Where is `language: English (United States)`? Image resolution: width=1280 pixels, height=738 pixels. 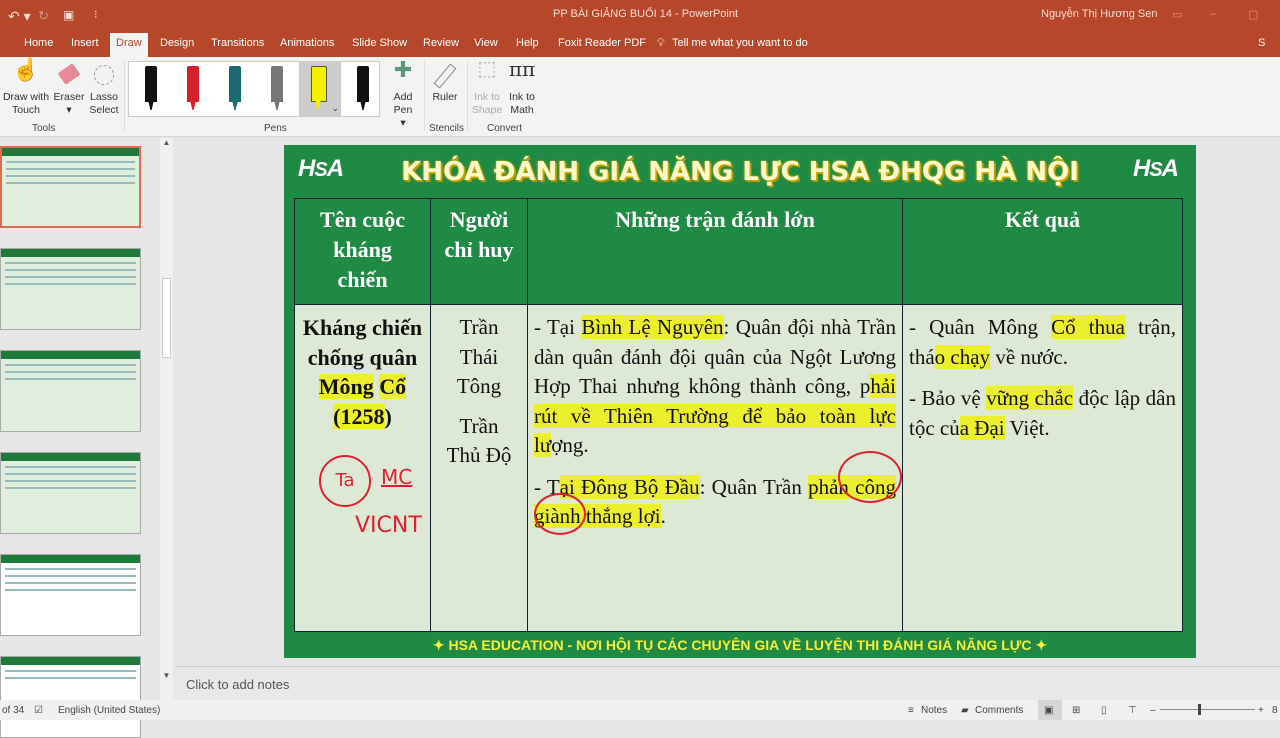 language: English (United States) is located at coordinates (109, 710).